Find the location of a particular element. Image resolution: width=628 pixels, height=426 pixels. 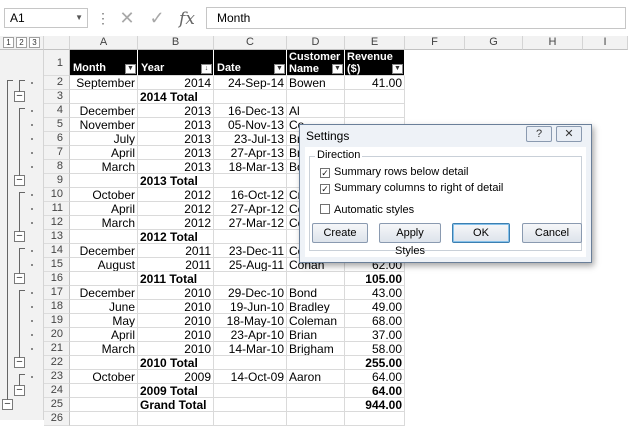

row-number: 13 is located at coordinates (57, 237).